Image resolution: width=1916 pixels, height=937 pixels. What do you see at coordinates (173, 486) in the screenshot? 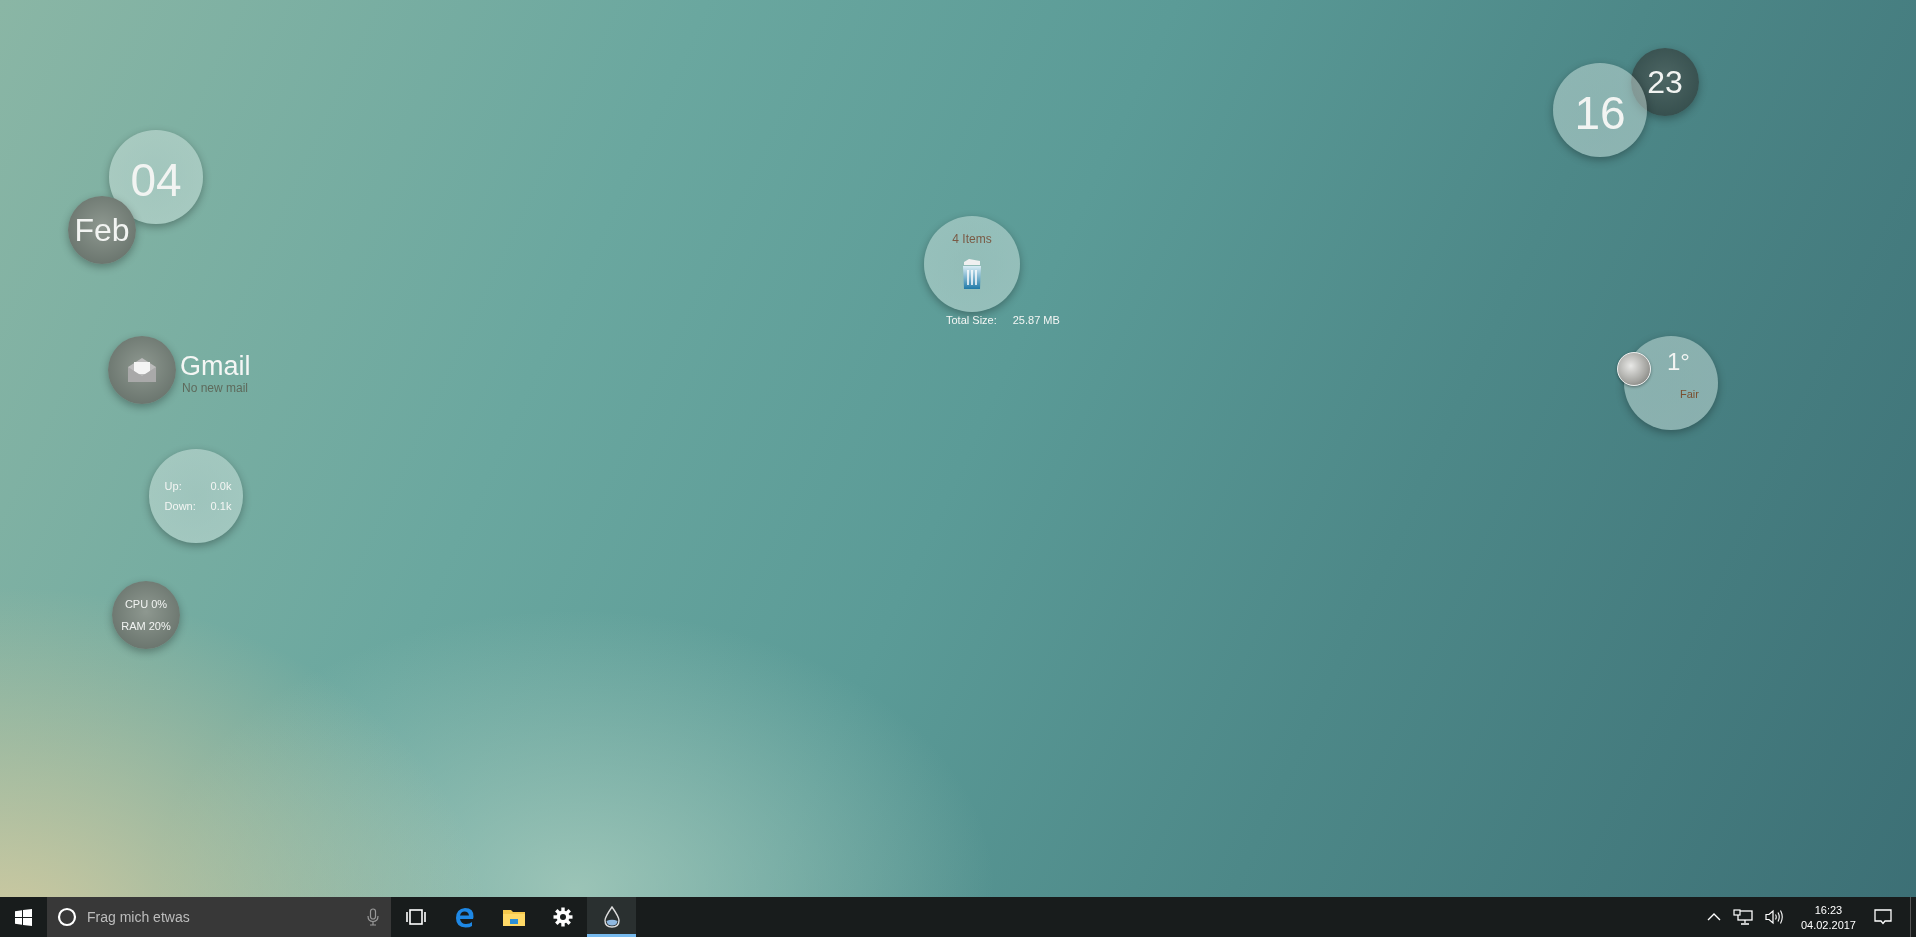
I see `network-label: Up:` at bounding box center [173, 486].